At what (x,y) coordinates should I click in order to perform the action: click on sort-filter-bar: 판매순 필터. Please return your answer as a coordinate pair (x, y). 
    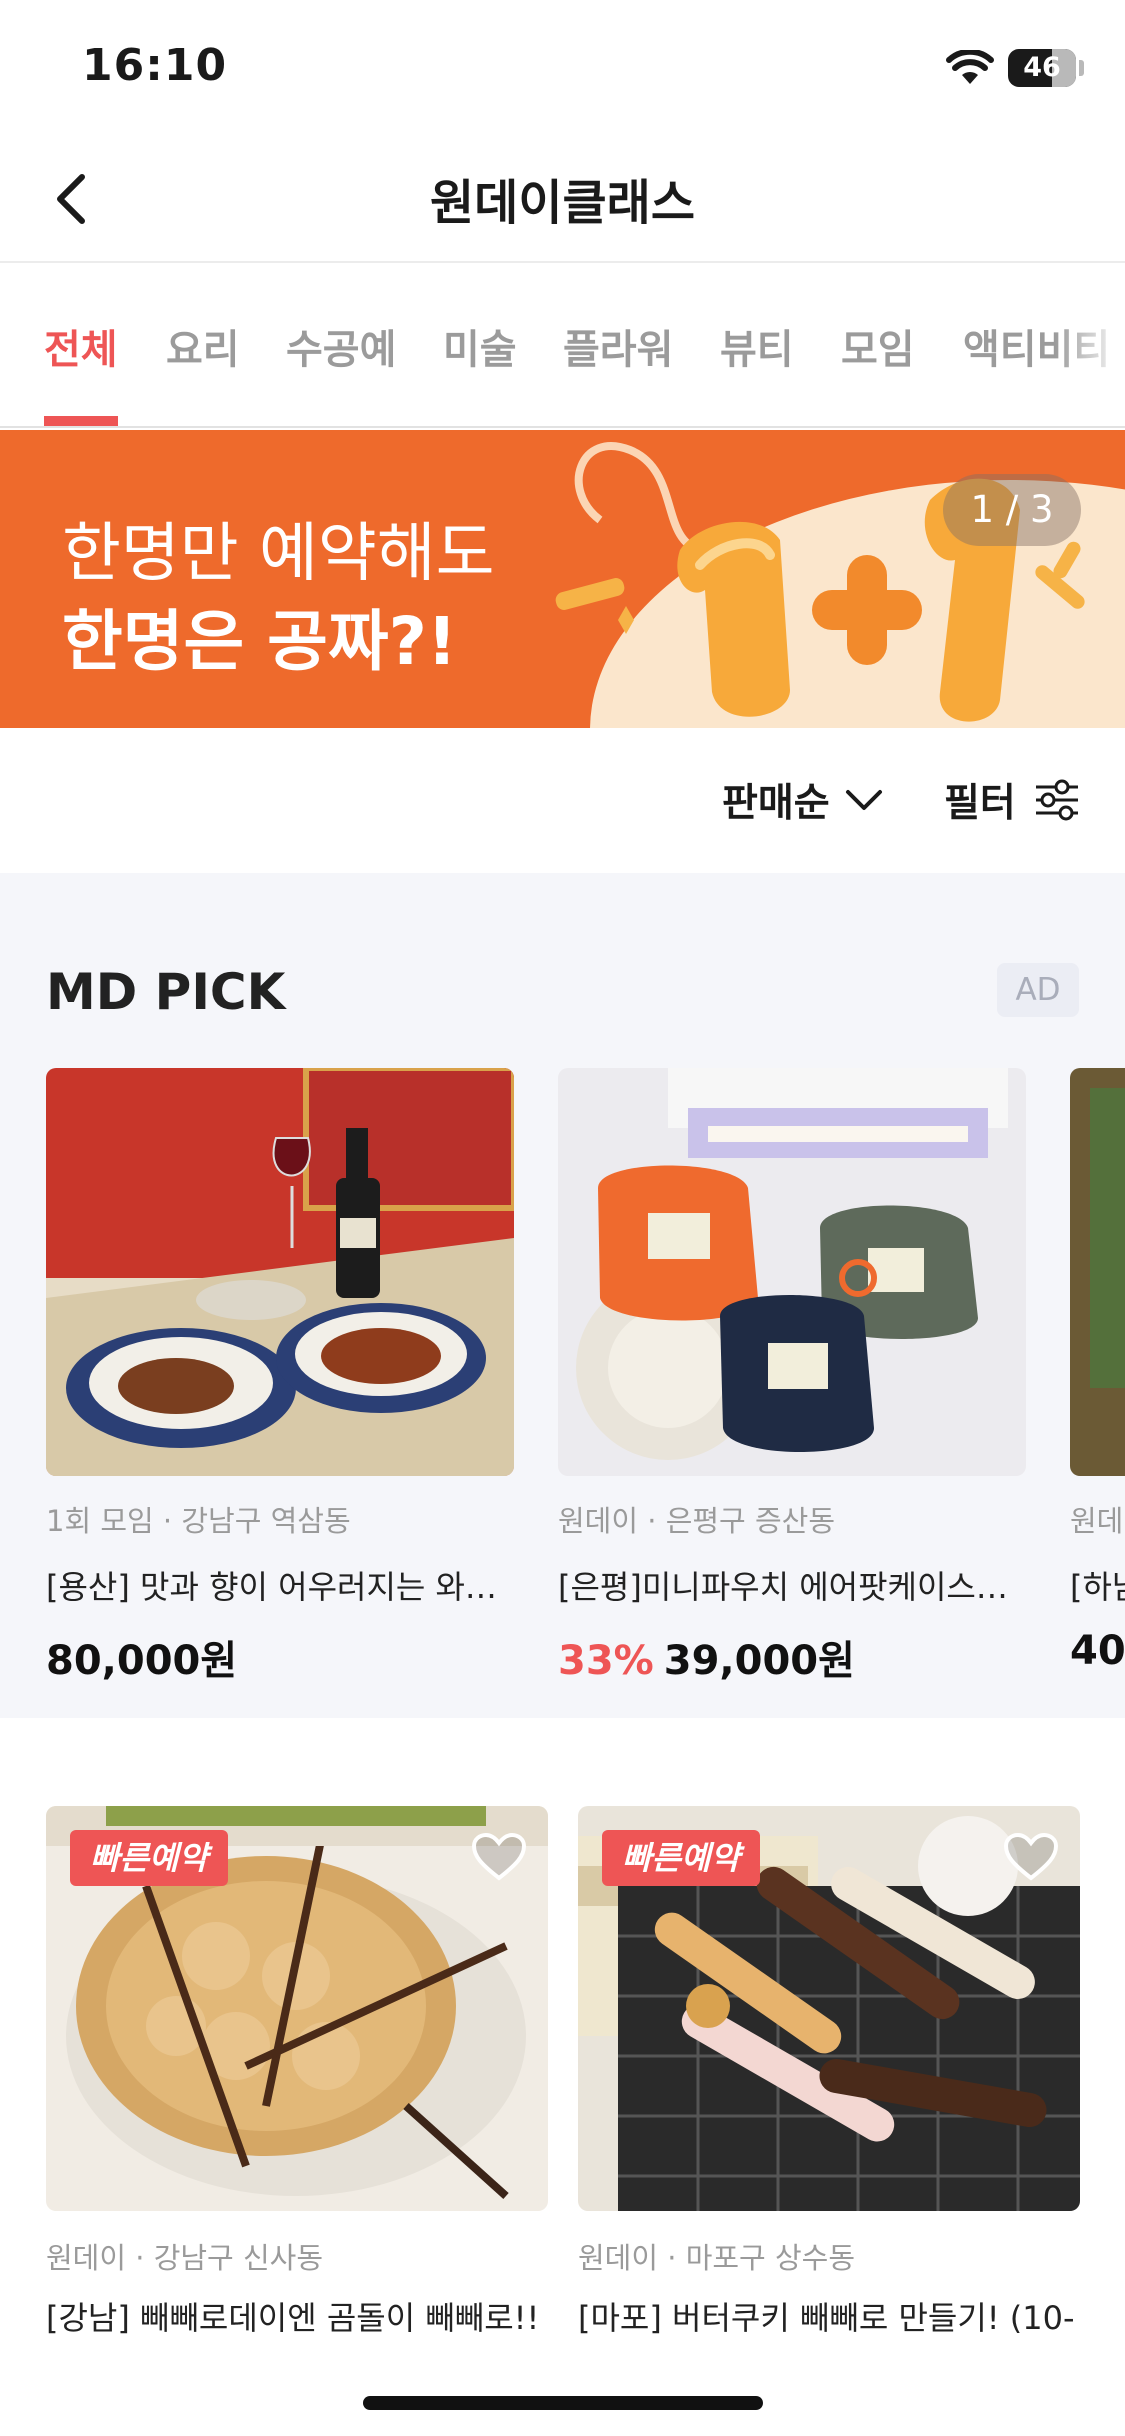
    Looking at the image, I should click on (562, 800).